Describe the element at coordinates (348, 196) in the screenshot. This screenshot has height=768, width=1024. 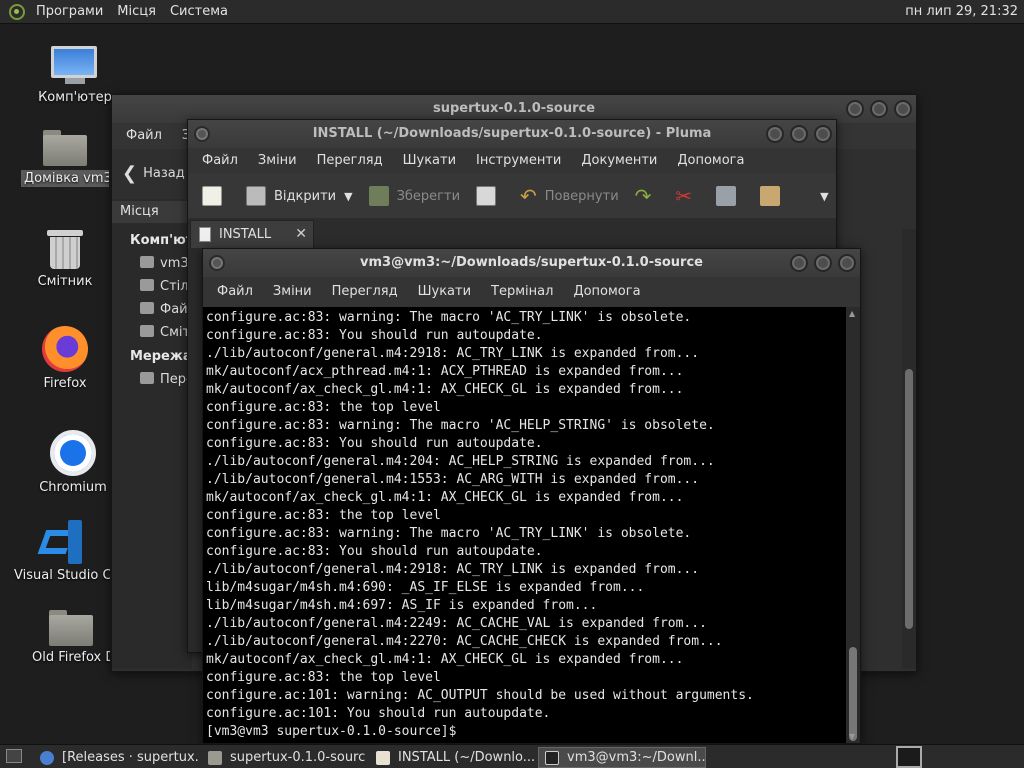
I see `open-recent-dropdown: ▼` at that location.